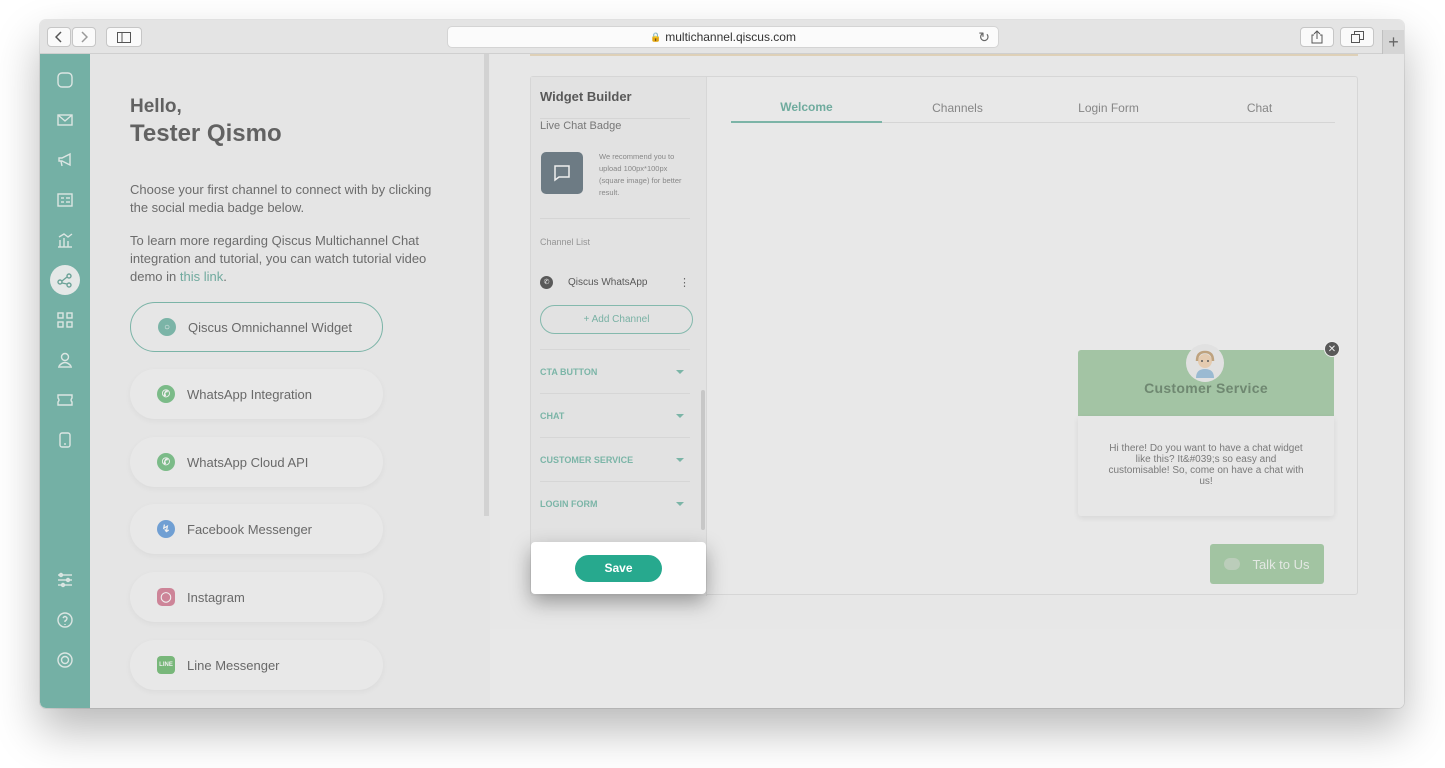 The image size is (1445, 768). Describe the element at coordinates (957, 108) in the screenshot. I see `tab-channels: Channels` at that location.